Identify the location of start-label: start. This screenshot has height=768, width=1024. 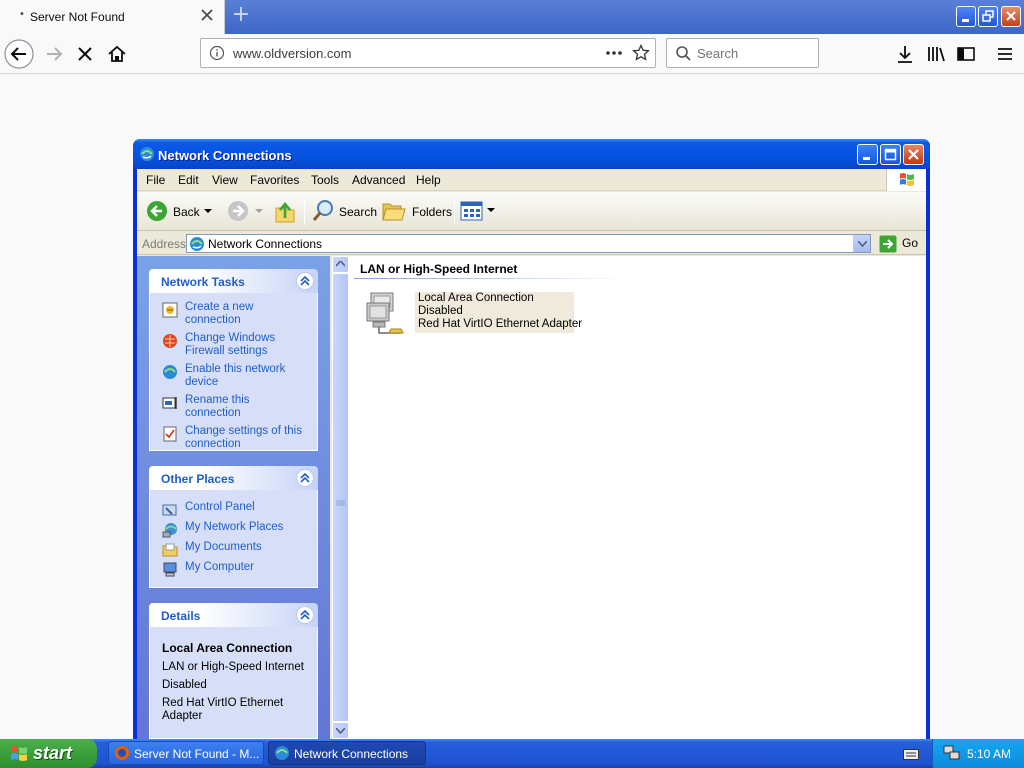
(53, 753).